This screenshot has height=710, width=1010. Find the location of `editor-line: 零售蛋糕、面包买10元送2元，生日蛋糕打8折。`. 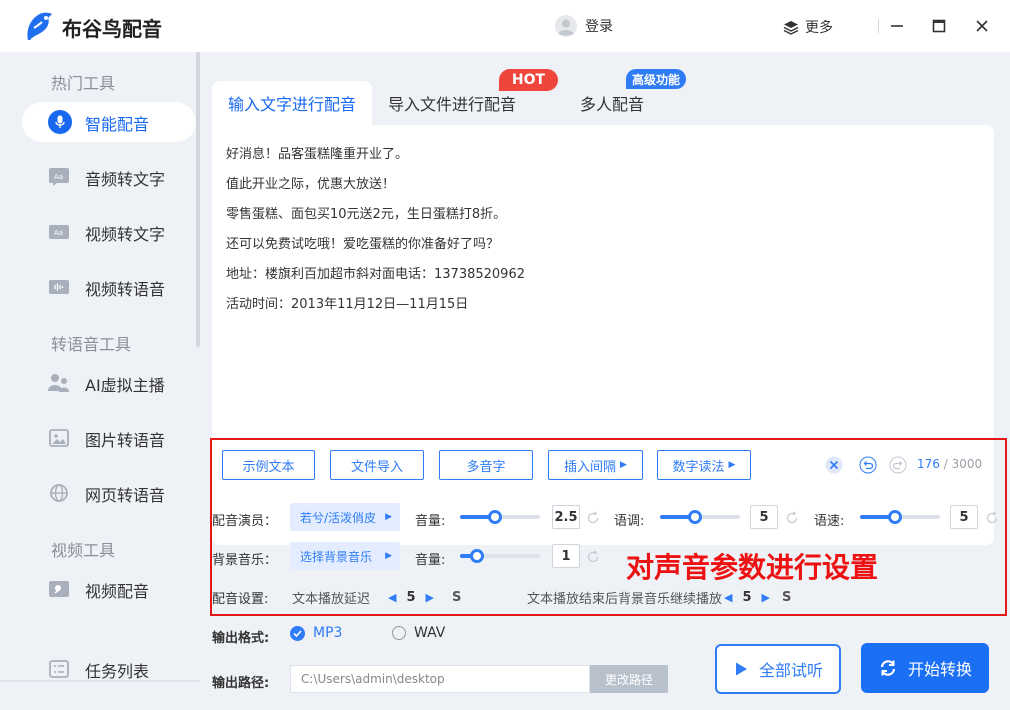

editor-line: 零售蛋糕、面包买10元送2元，生日蛋糕打8折。 is located at coordinates (366, 214).